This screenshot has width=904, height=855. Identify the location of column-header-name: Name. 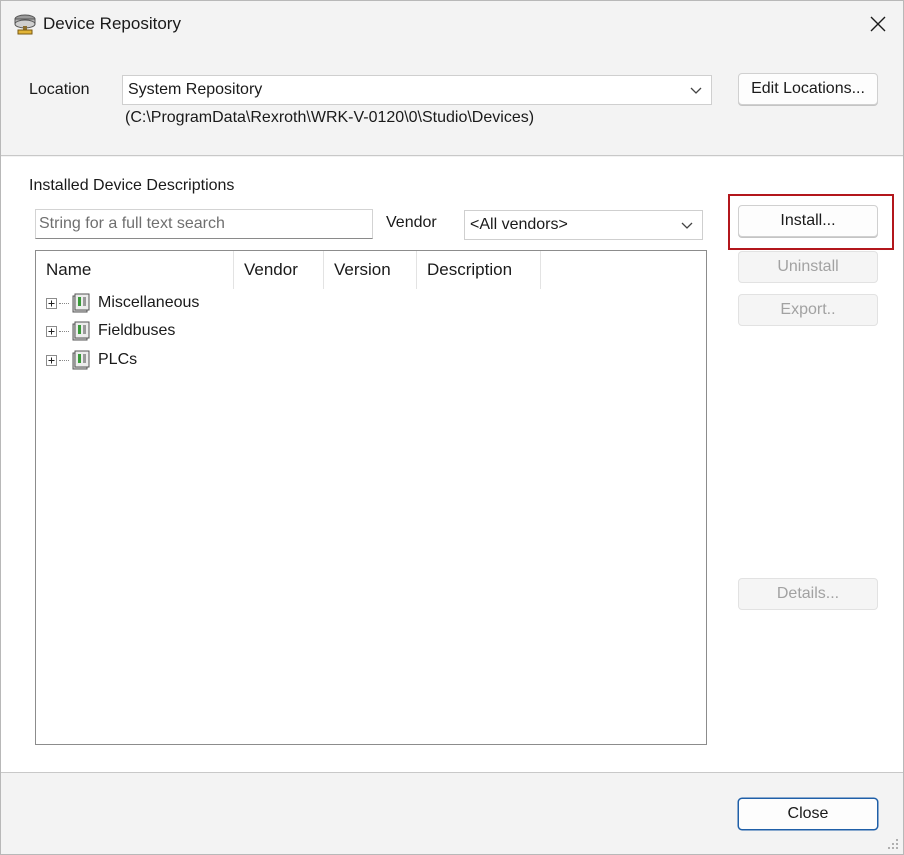
(135, 270).